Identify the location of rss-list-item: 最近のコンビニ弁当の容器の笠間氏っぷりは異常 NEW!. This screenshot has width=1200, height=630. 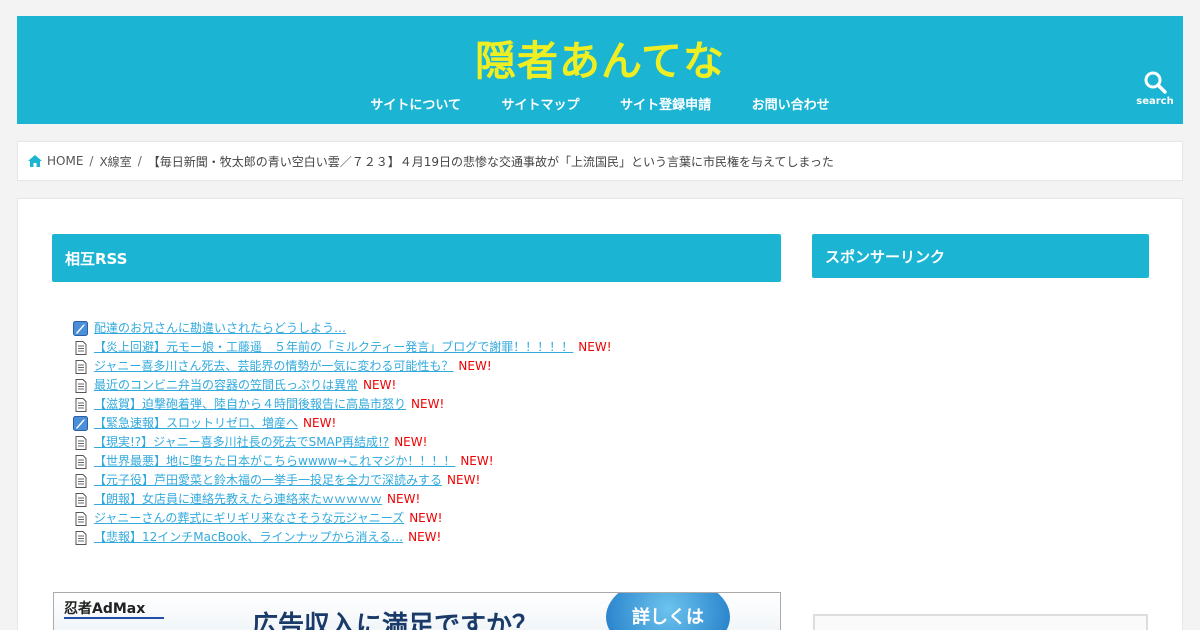
(342, 385).